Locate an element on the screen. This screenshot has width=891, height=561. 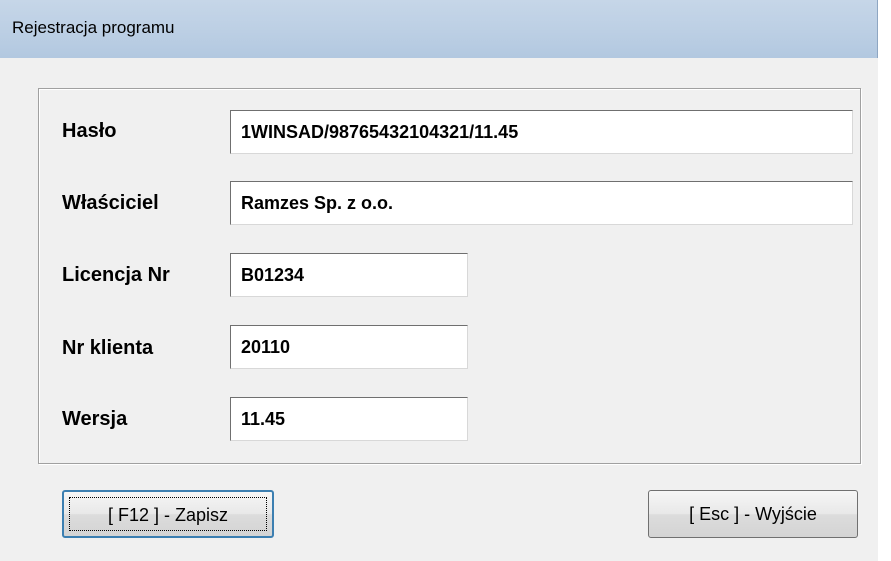
title-bar: Rejestracja programu is located at coordinates (439, 29).